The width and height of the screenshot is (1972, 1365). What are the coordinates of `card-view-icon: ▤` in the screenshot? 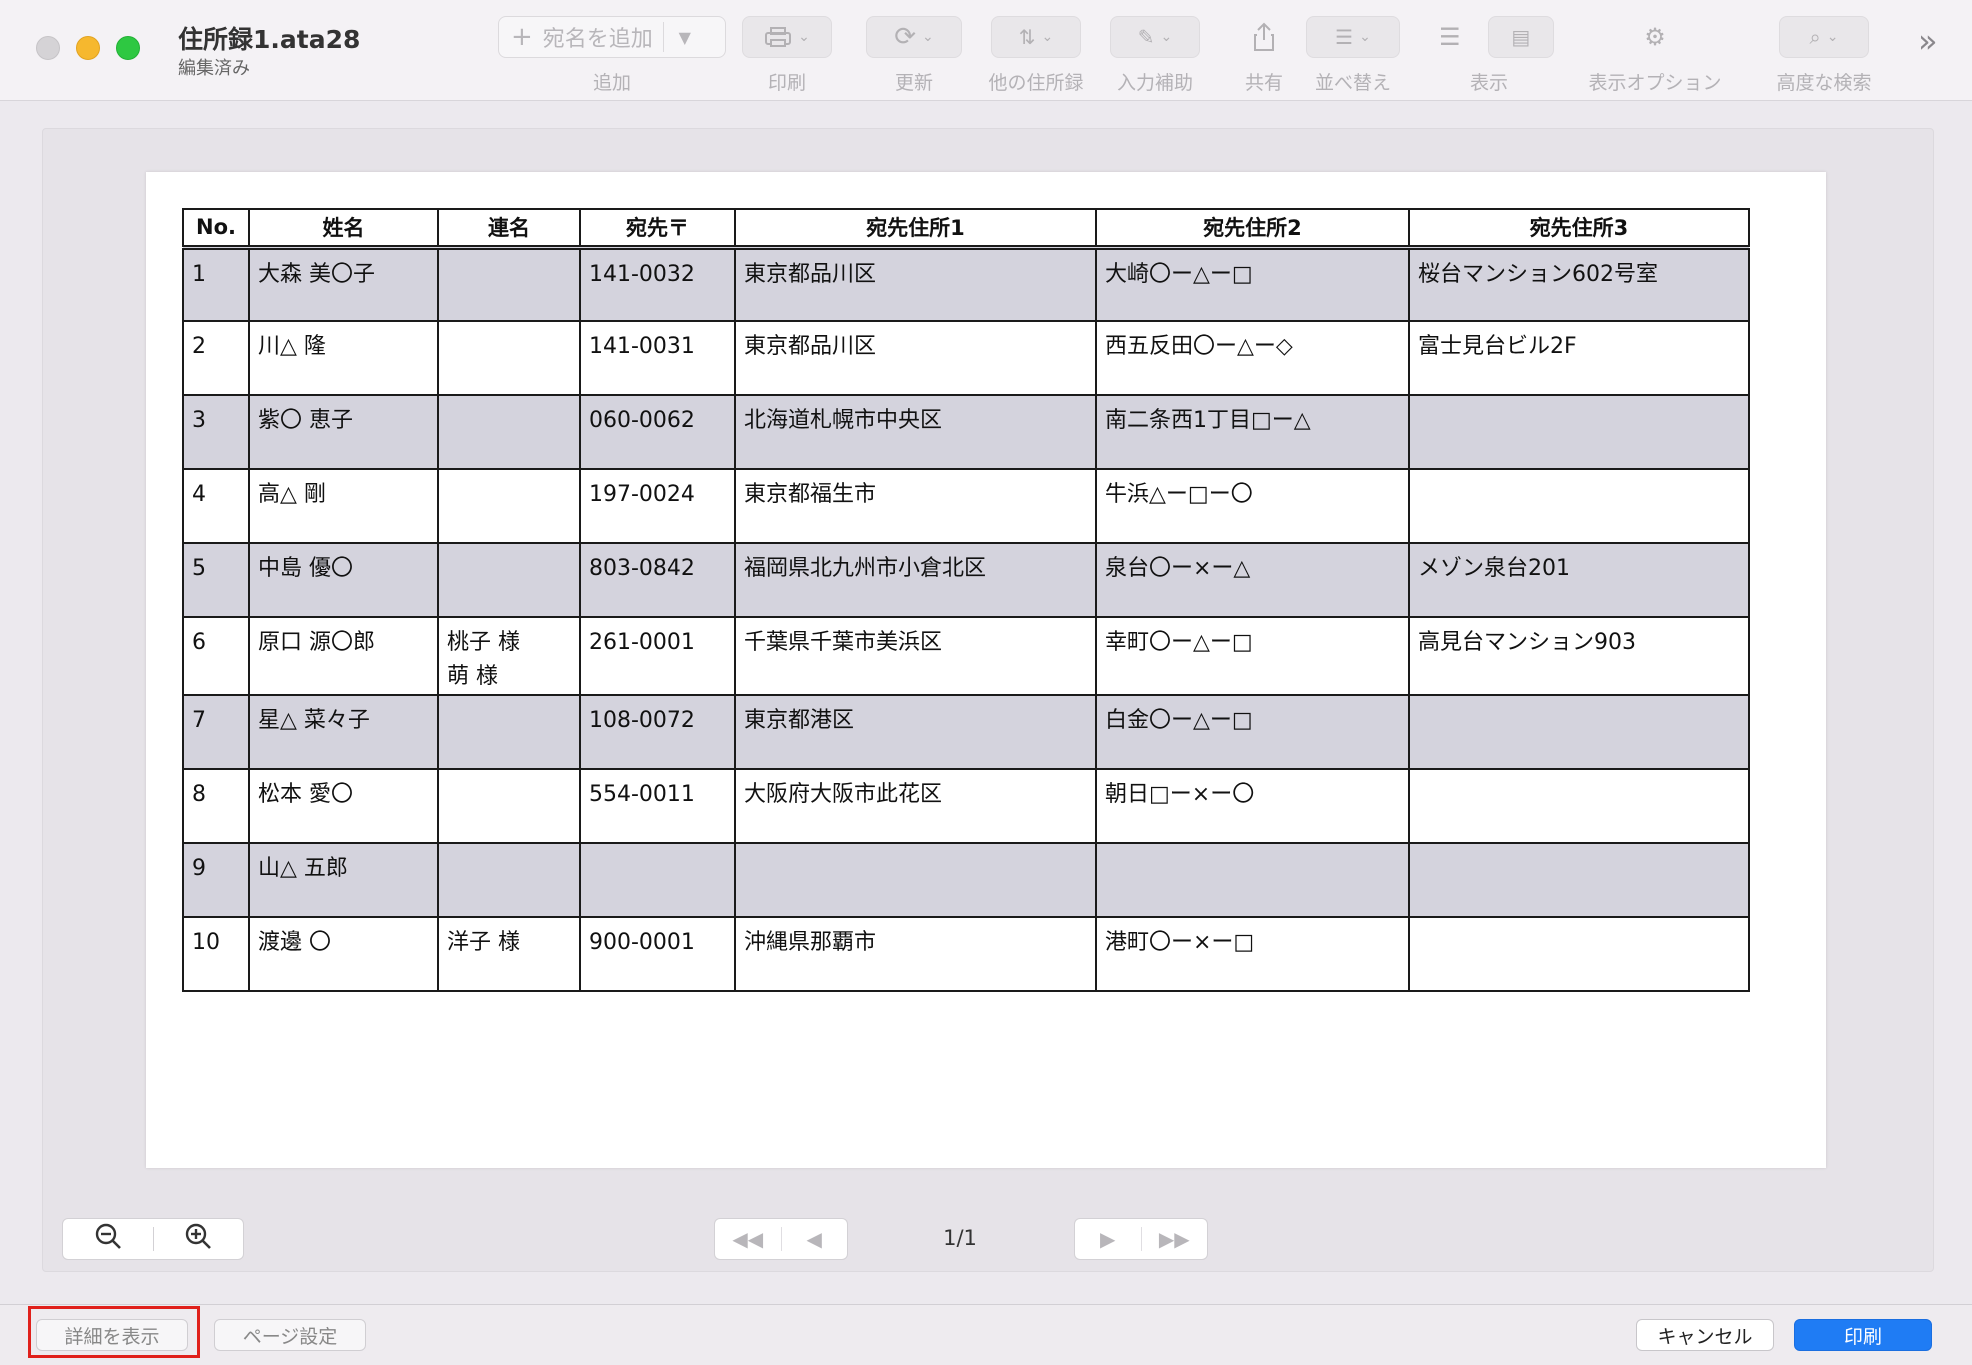 It's located at (1520, 37).